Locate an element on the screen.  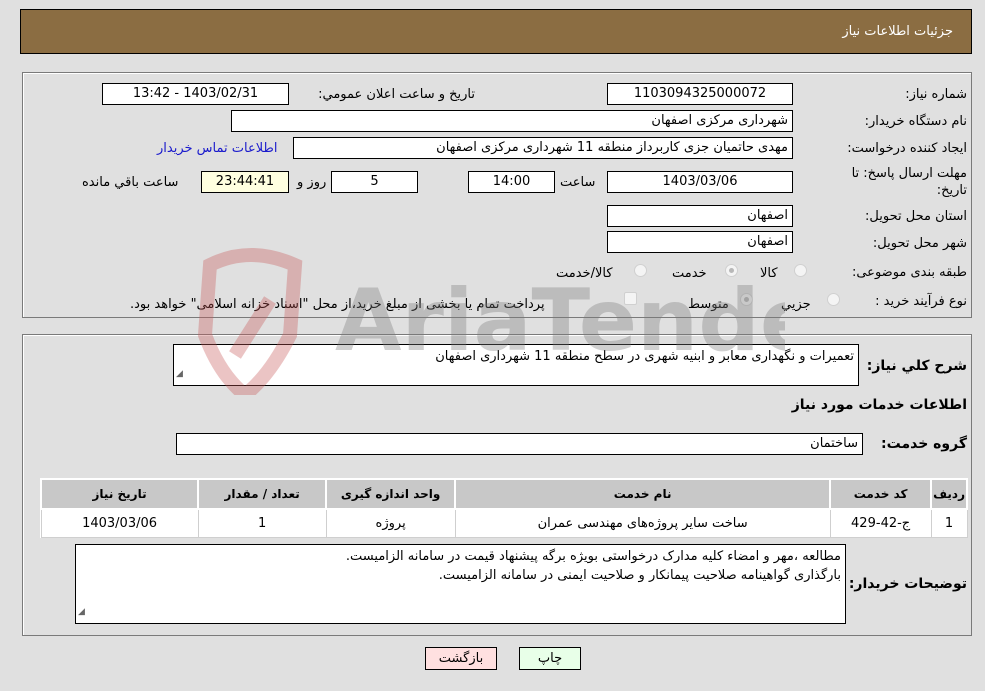
cell-service-code: ج-42-429 is located at coordinates (880, 523).